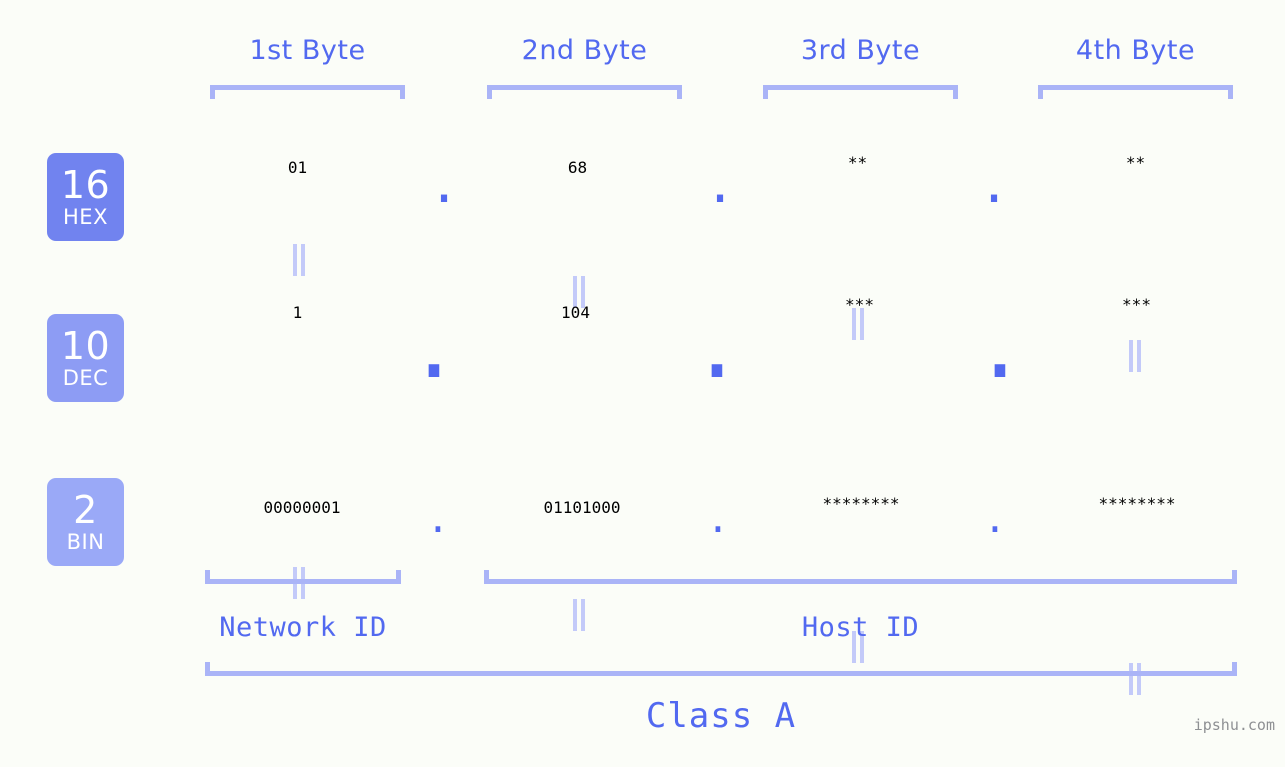 This screenshot has width=1285, height=767. I want to click on byte-header-label-1: 1st Byte, so click(307, 50).